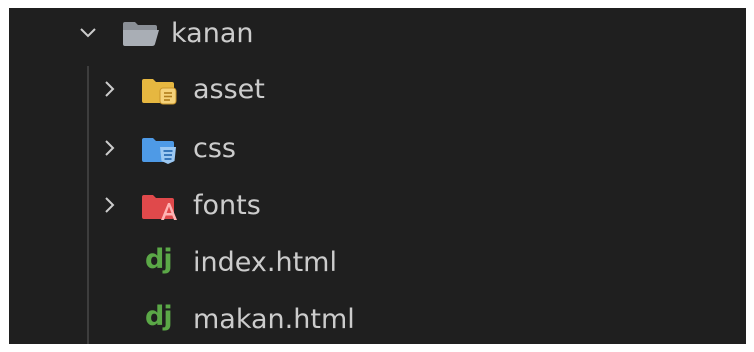 The width and height of the screenshot is (754, 352). I want to click on folder-css-icon, so click(159, 151).